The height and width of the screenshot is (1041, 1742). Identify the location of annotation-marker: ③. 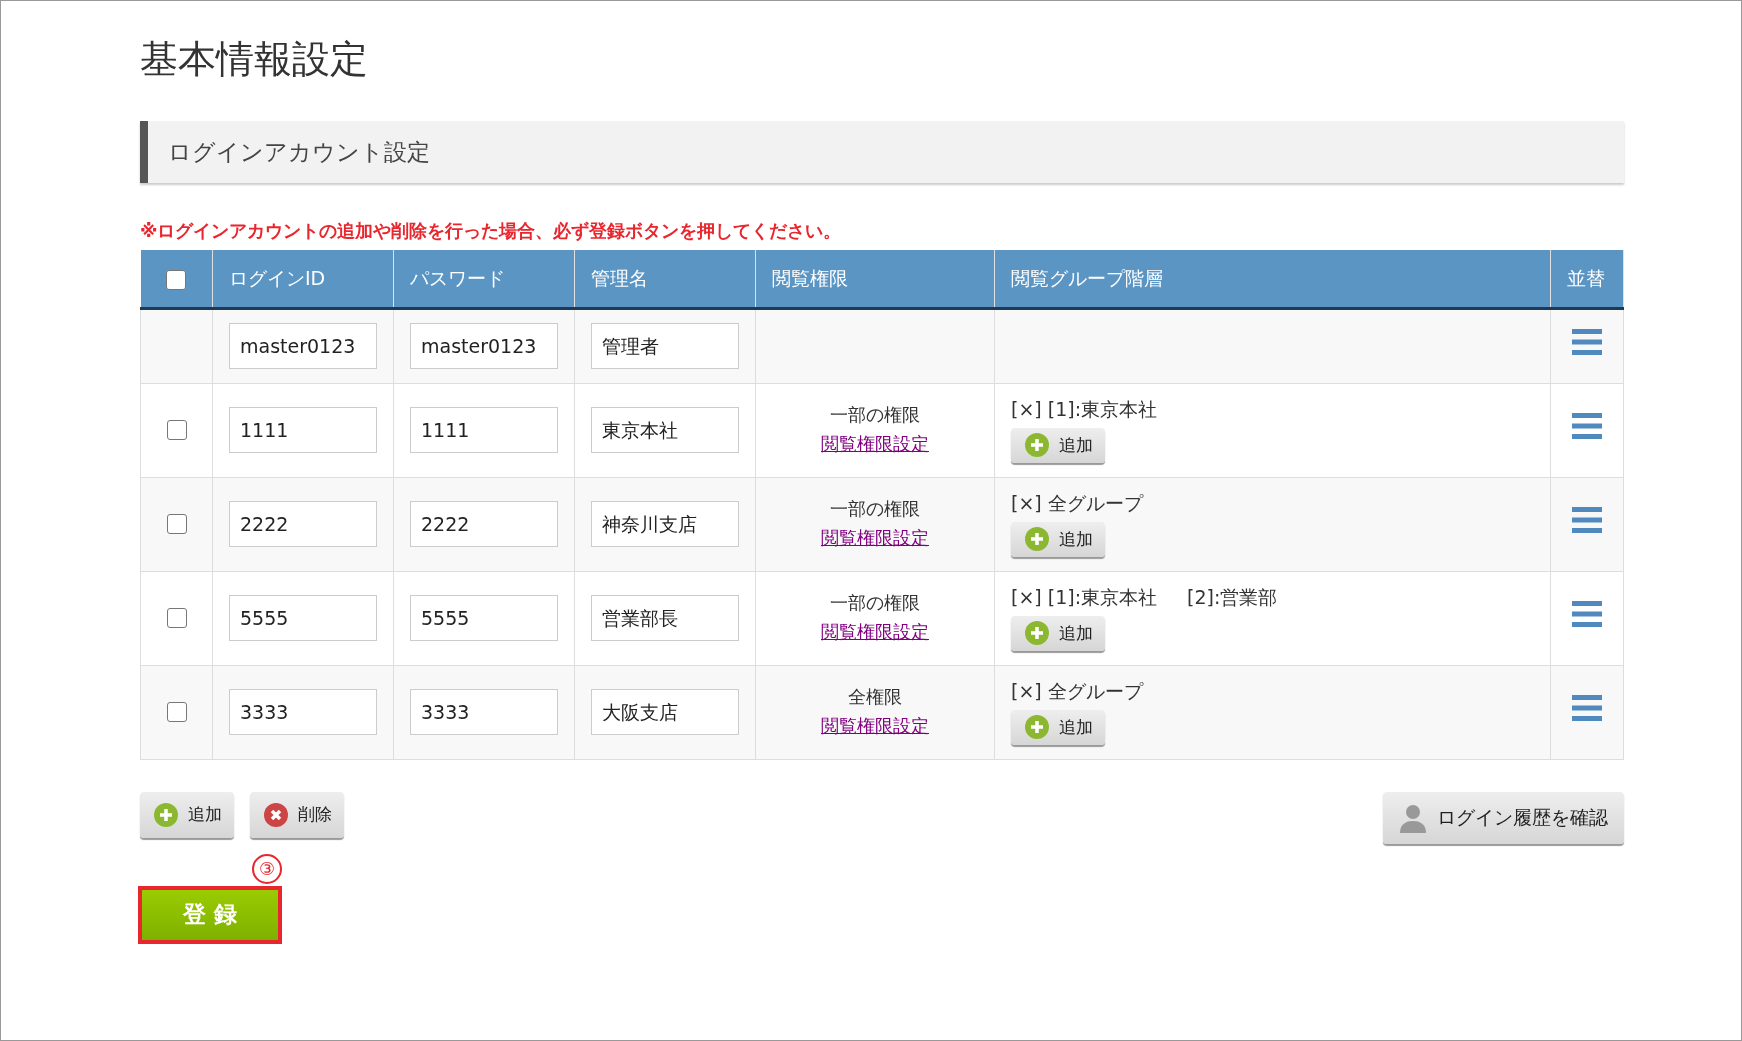
(267, 868).